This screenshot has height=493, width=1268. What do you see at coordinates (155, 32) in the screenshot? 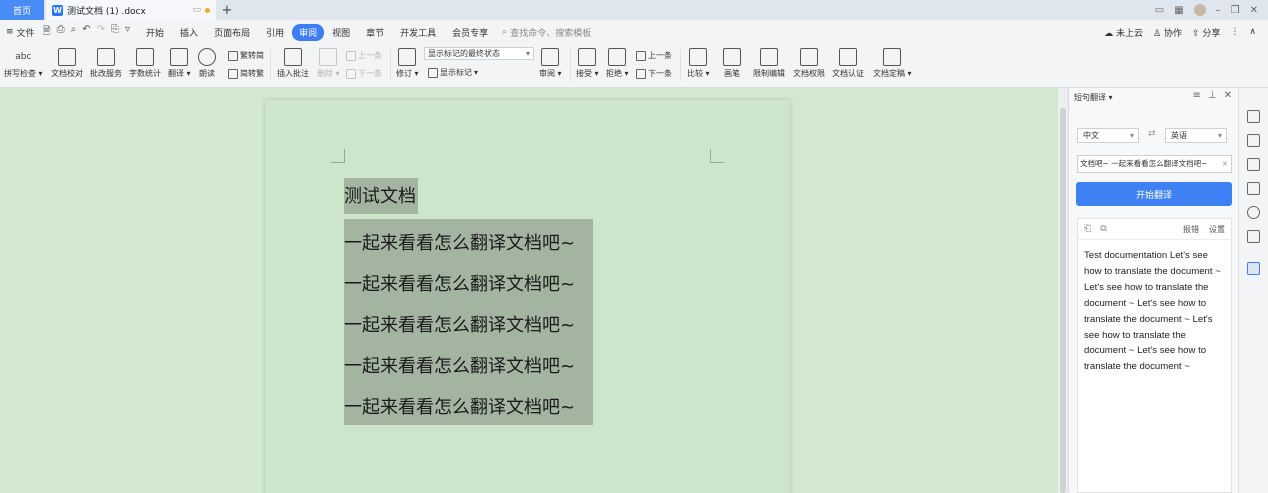
I see `menu-start: 开始` at bounding box center [155, 32].